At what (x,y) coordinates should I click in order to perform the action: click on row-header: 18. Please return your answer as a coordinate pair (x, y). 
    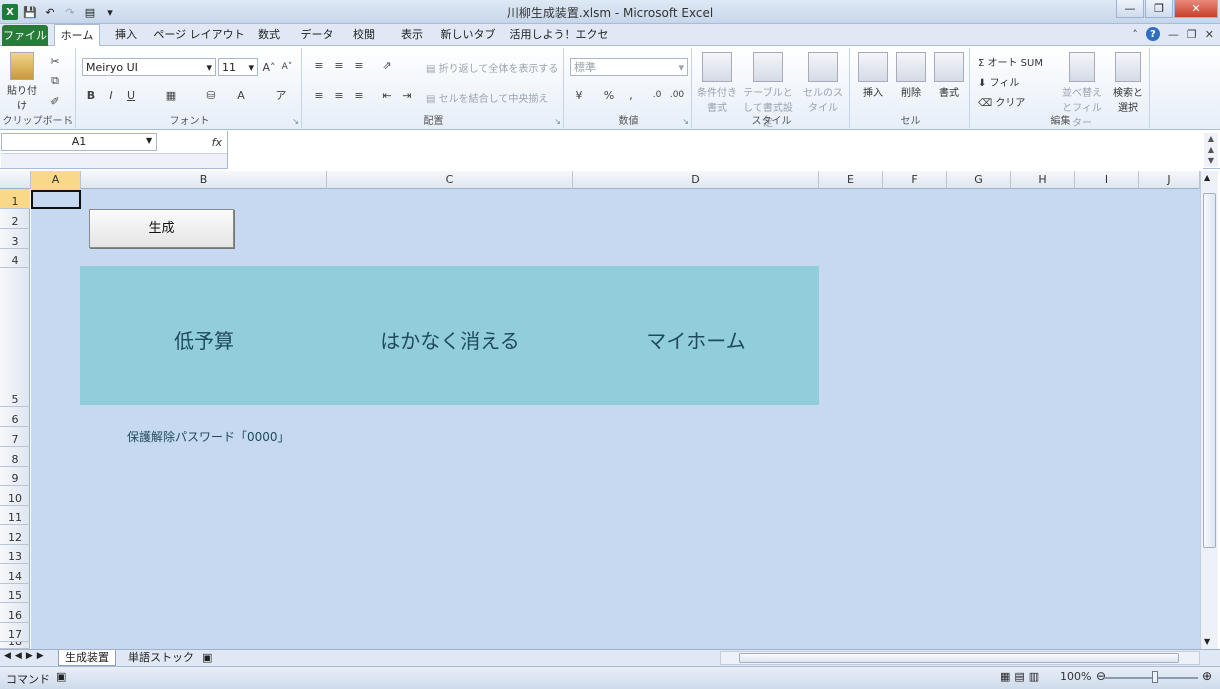
    Looking at the image, I should click on (15, 645).